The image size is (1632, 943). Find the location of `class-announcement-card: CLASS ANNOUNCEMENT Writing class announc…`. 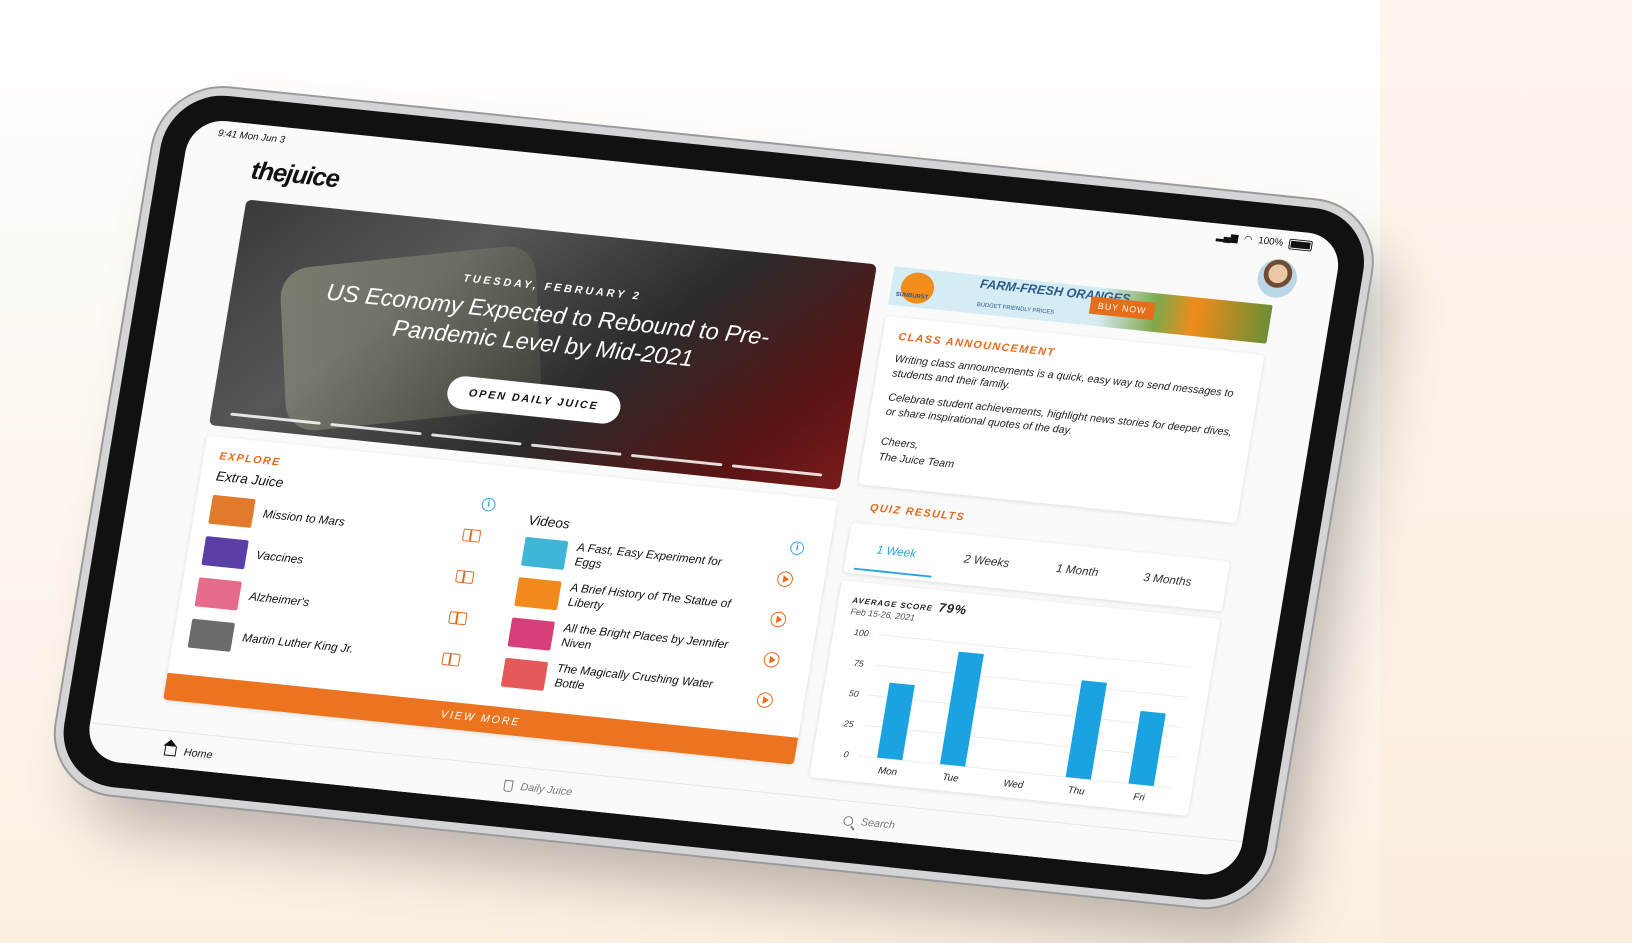

class-announcement-card: CLASS ANNOUNCEMENT Writing class announc… is located at coordinates (1061, 420).